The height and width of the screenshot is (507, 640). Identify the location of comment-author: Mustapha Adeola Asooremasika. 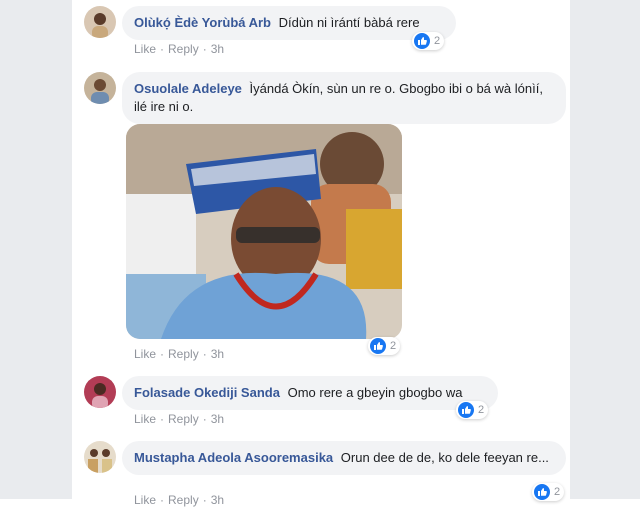
(233, 457).